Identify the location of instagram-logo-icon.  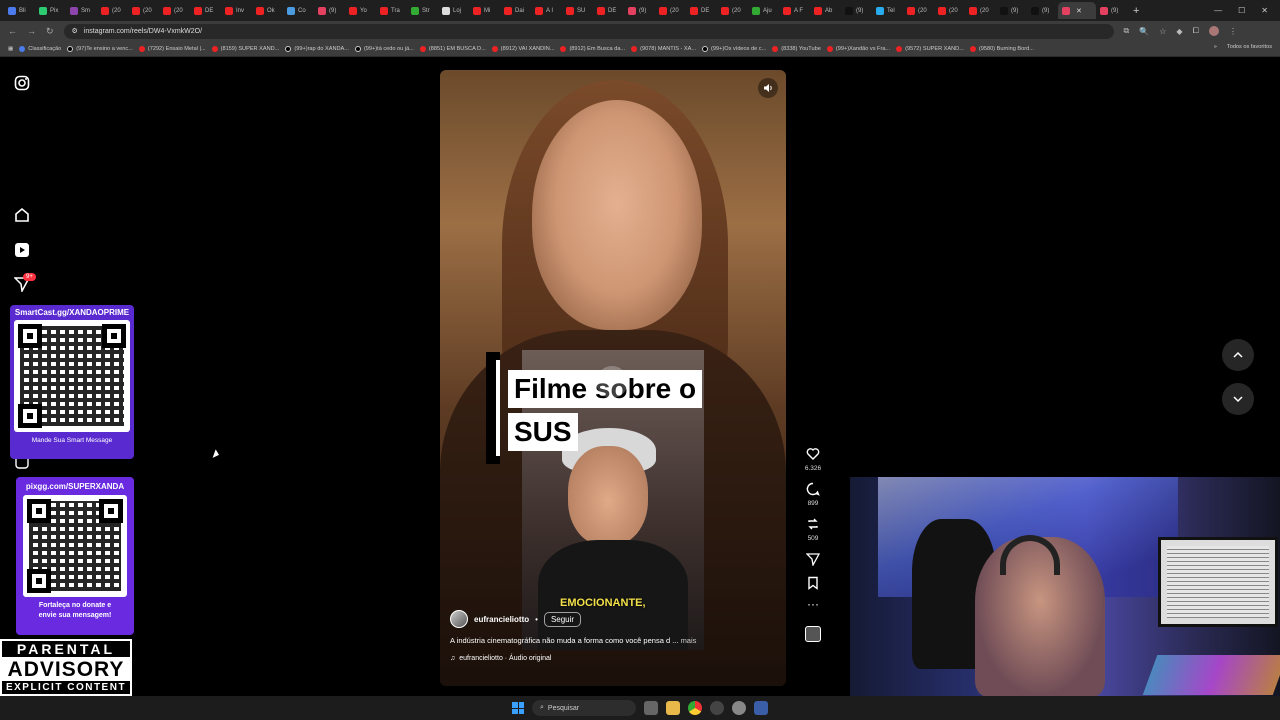
(22, 83).